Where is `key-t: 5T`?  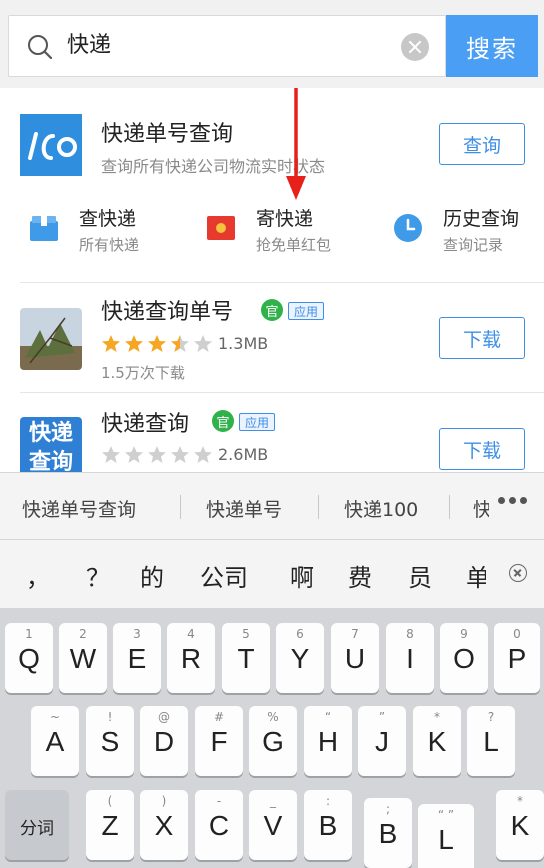 key-t: 5T is located at coordinates (246, 658).